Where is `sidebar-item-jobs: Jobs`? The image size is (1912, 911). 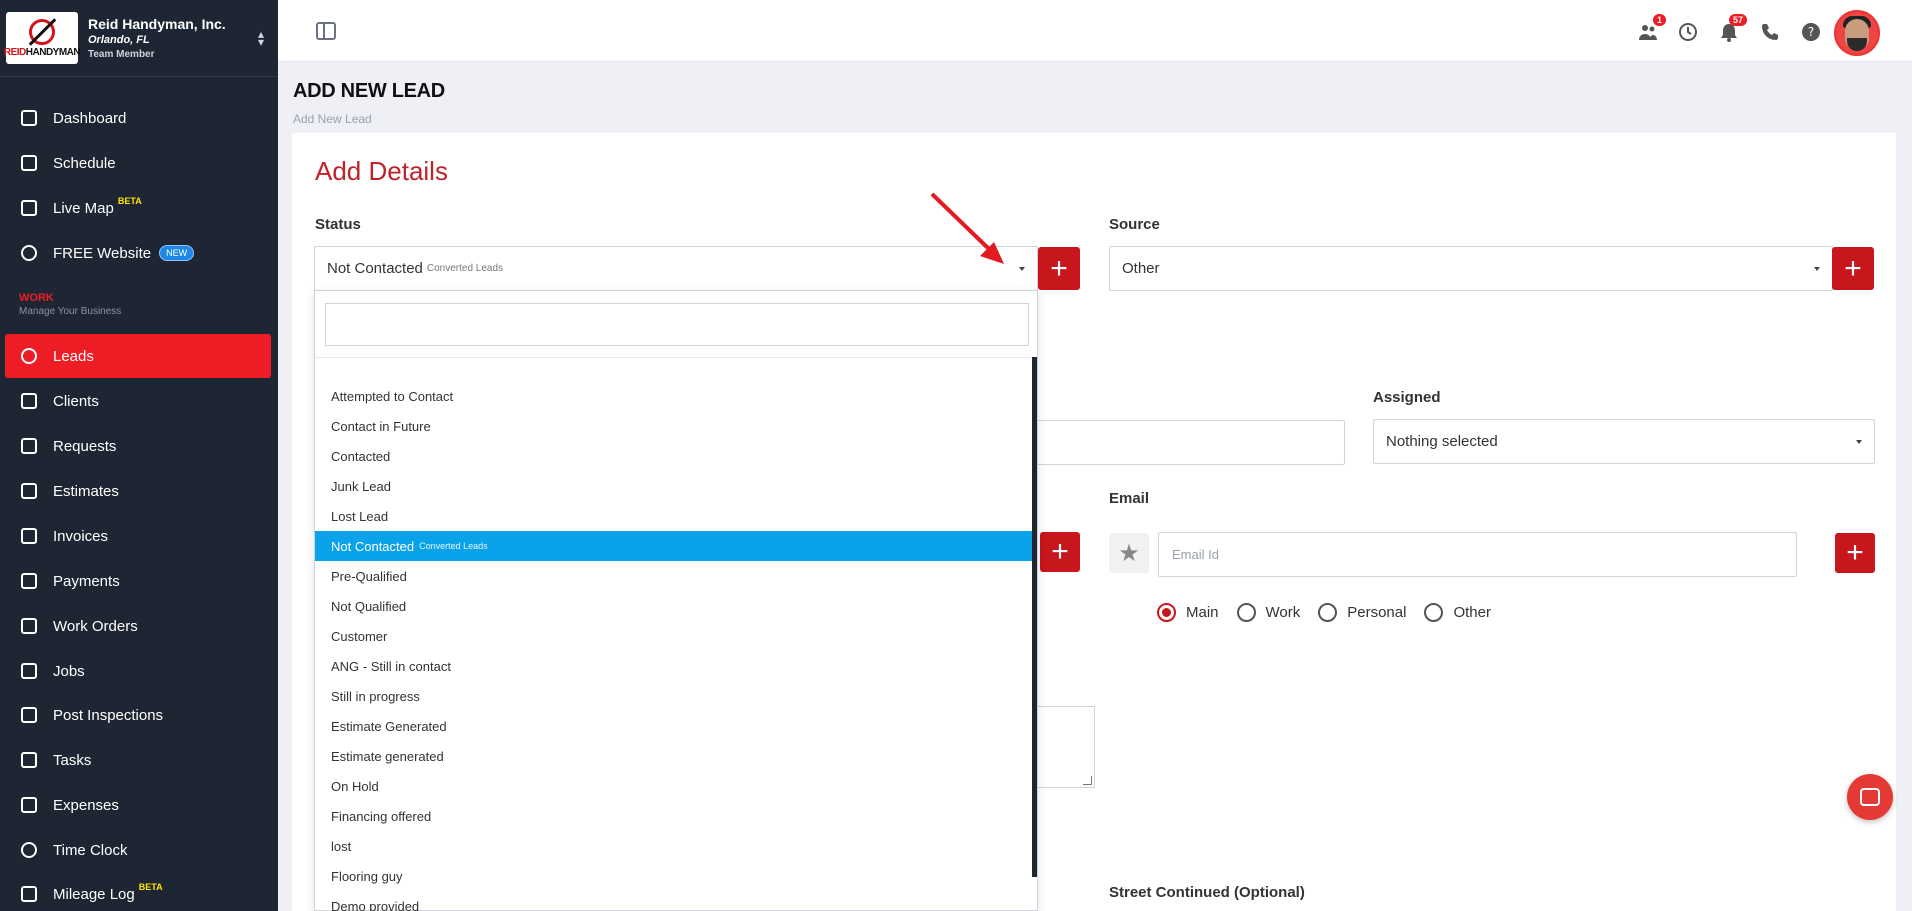 sidebar-item-jobs: Jobs is located at coordinates (138, 671).